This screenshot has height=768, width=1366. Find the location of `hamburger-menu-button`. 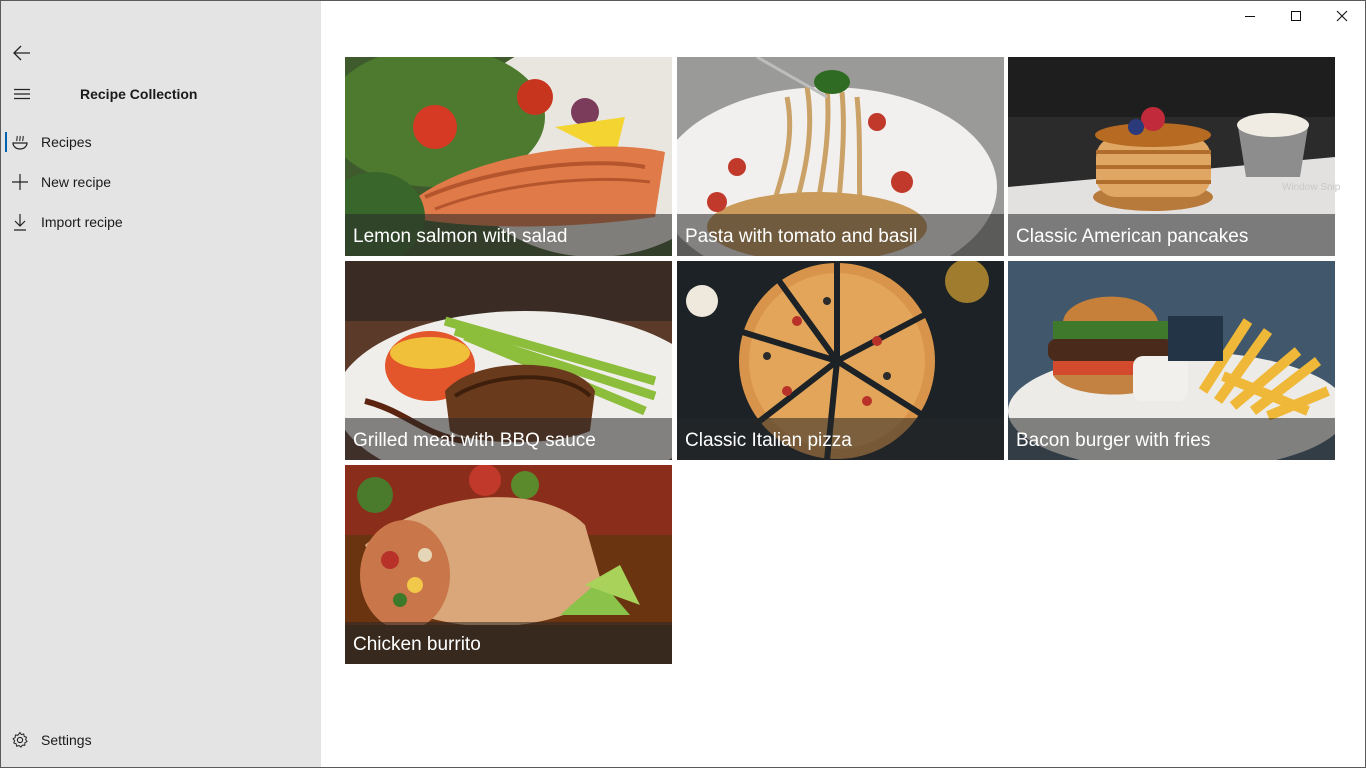

hamburger-menu-button is located at coordinates (22, 94).